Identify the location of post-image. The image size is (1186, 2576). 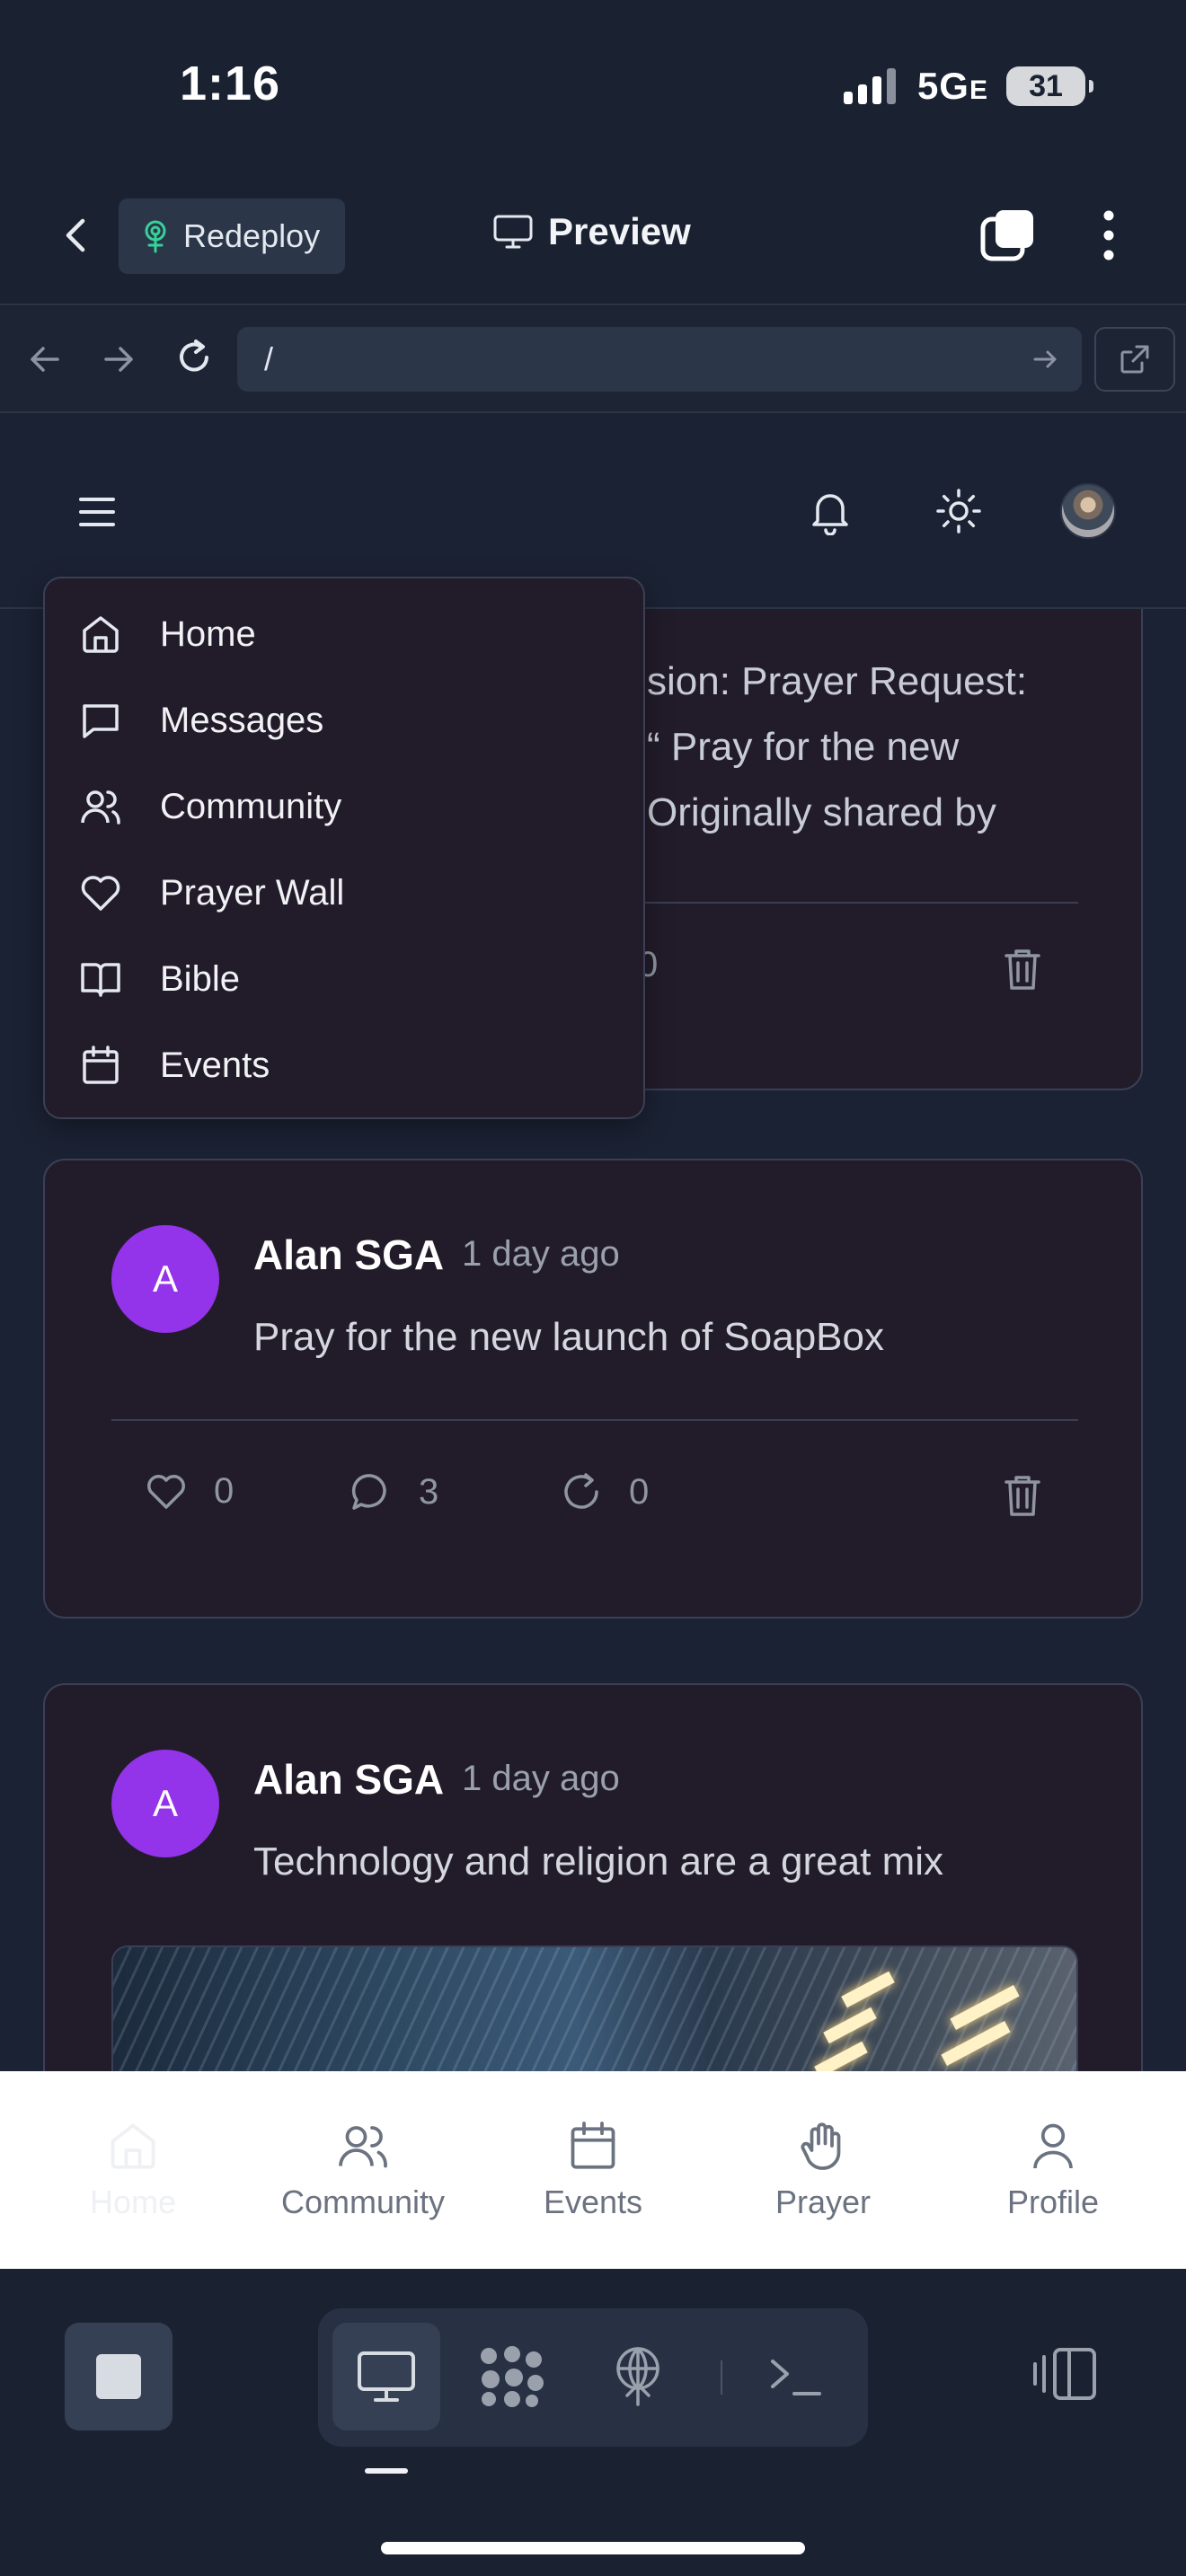
(594, 2008).